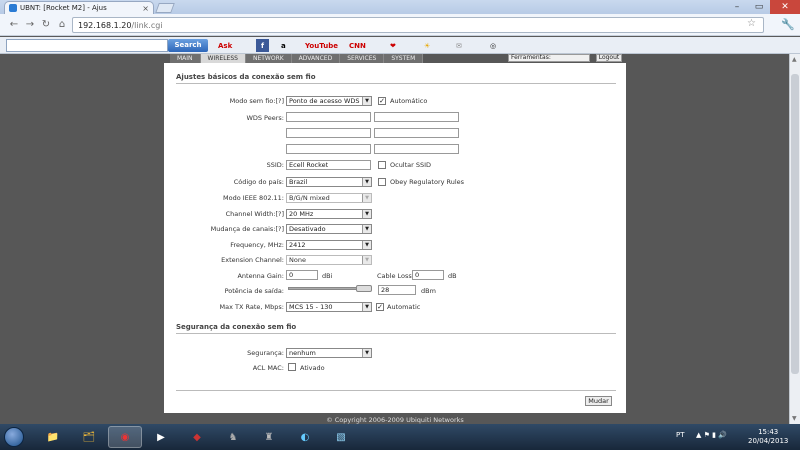 The image size is (800, 450). What do you see at coordinates (283, 45) in the screenshot?
I see `amazon-icon: a` at bounding box center [283, 45].